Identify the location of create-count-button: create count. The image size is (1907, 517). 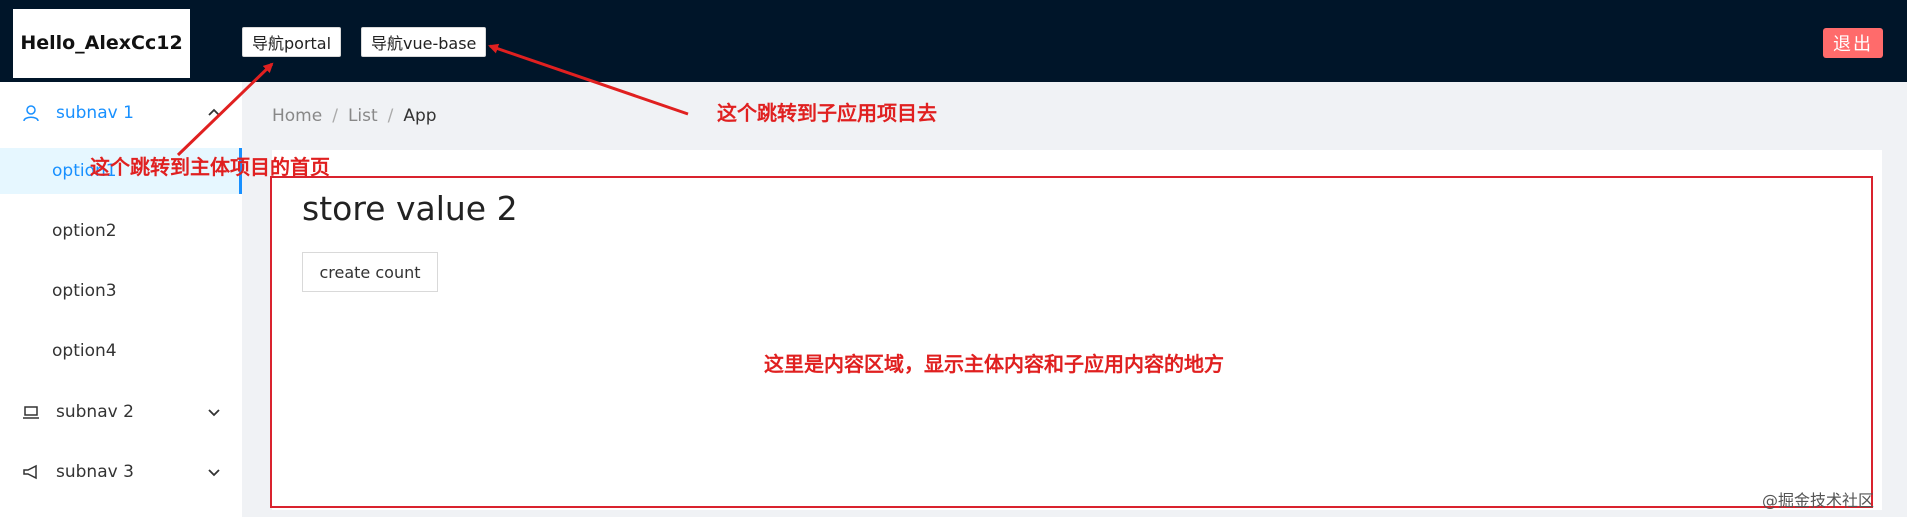
(370, 272).